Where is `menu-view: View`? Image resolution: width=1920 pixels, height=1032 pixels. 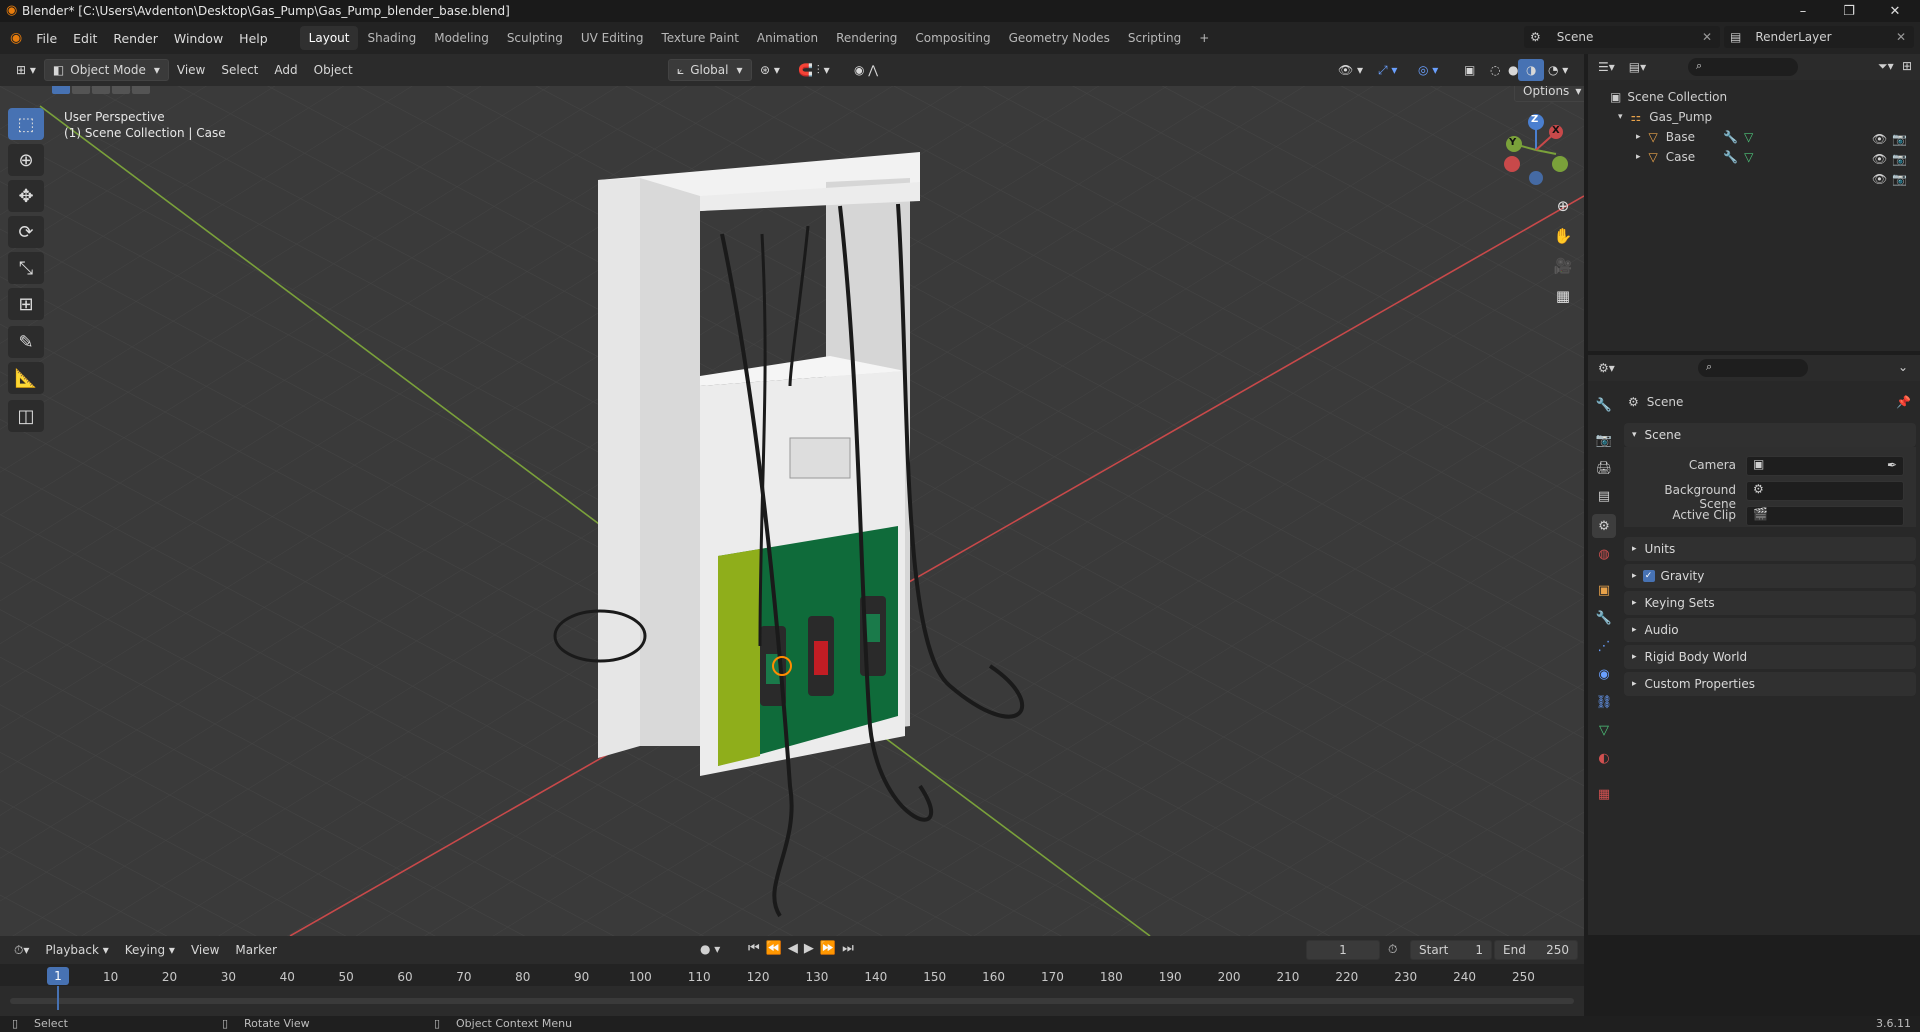 menu-view: View is located at coordinates (191, 70).